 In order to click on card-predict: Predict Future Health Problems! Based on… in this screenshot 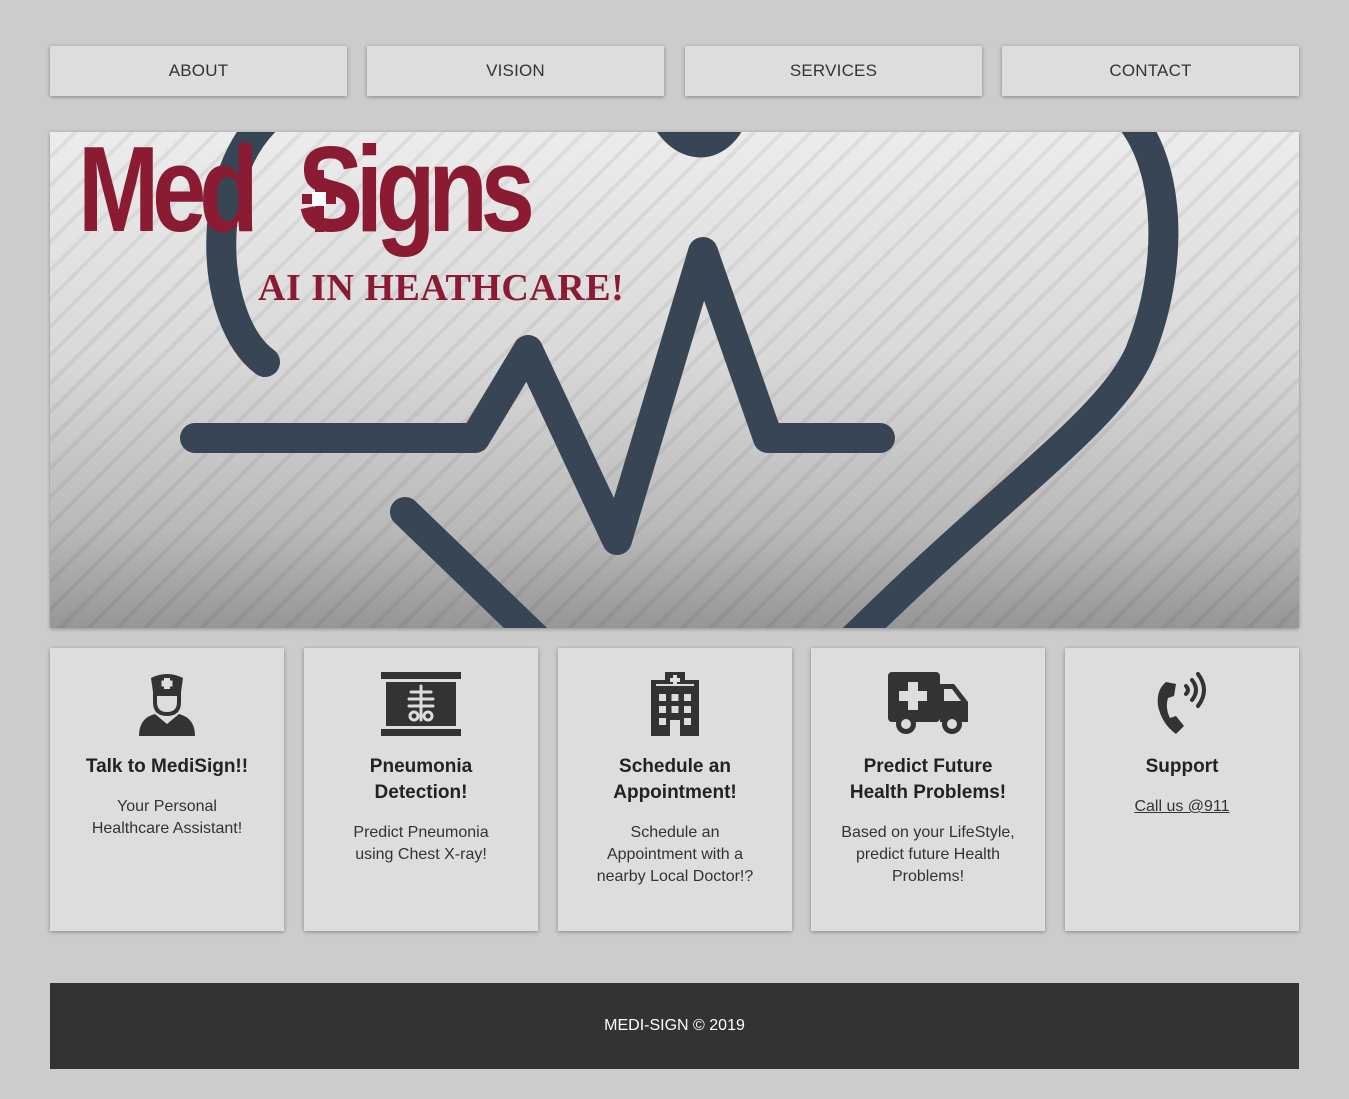, I will do `click(928, 789)`.